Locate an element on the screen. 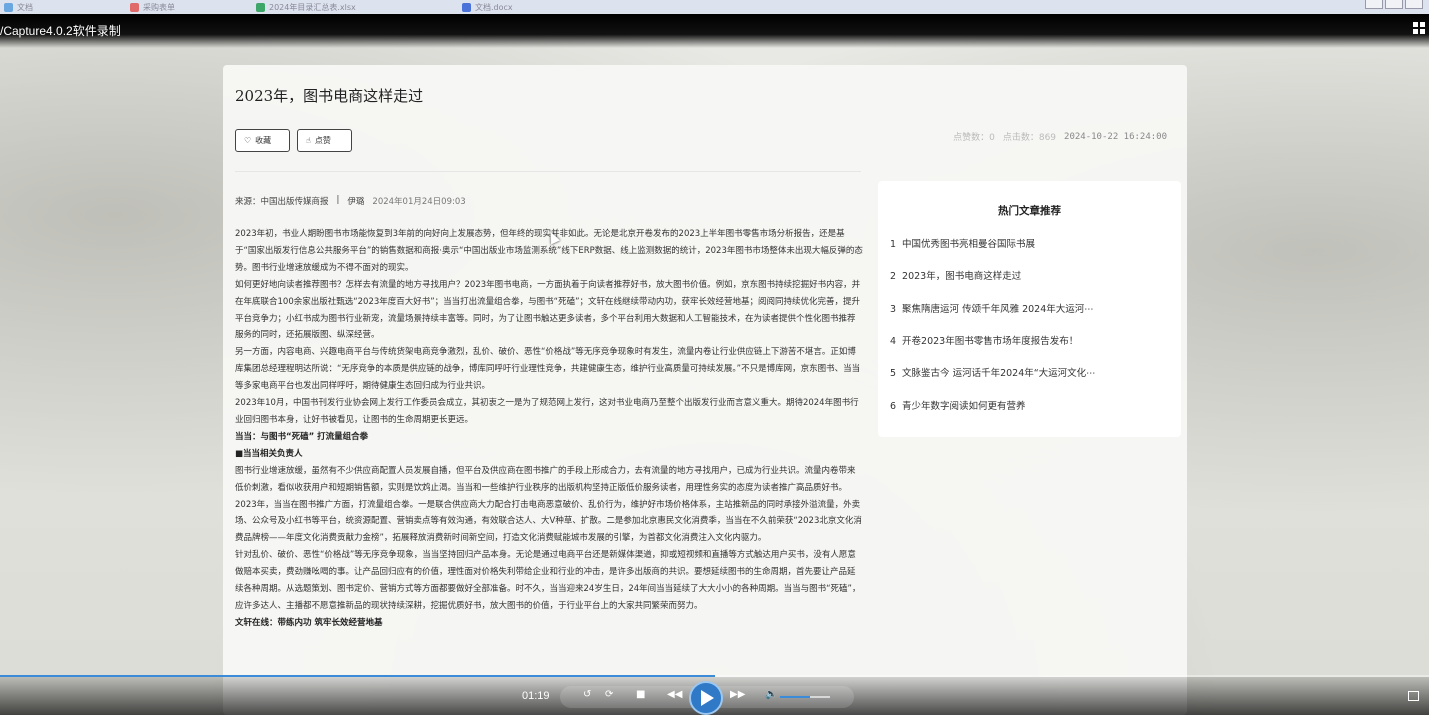 Image resolution: width=1429 pixels, height=715 pixels. doc-icon is located at coordinates (8, 7).